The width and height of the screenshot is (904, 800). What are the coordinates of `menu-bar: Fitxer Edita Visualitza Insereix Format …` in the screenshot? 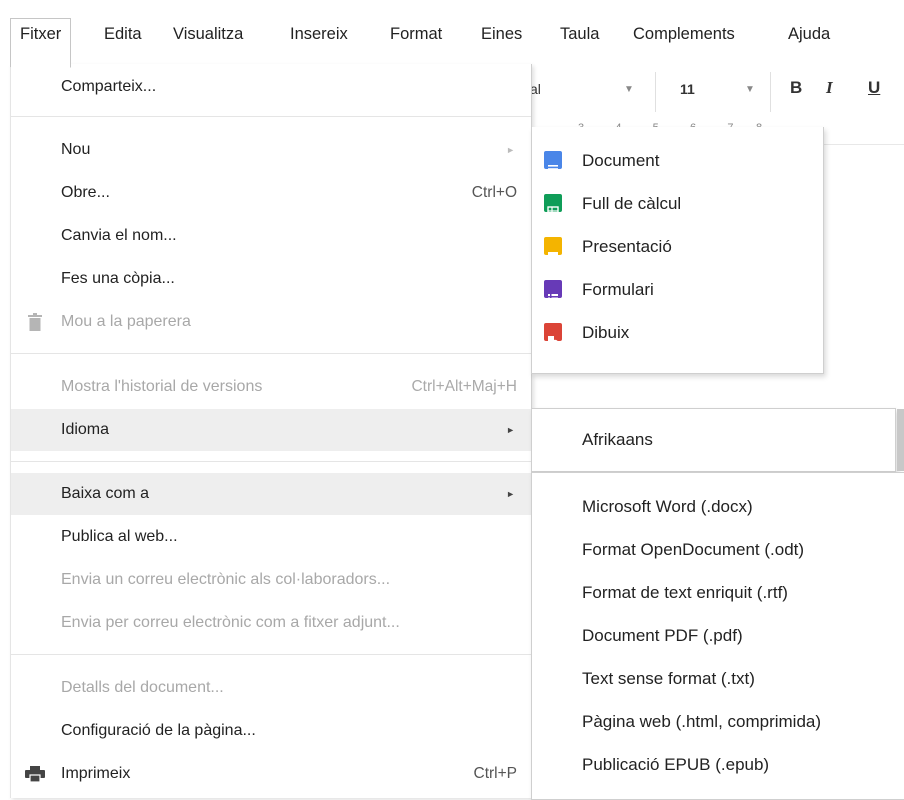 It's located at (452, 34).